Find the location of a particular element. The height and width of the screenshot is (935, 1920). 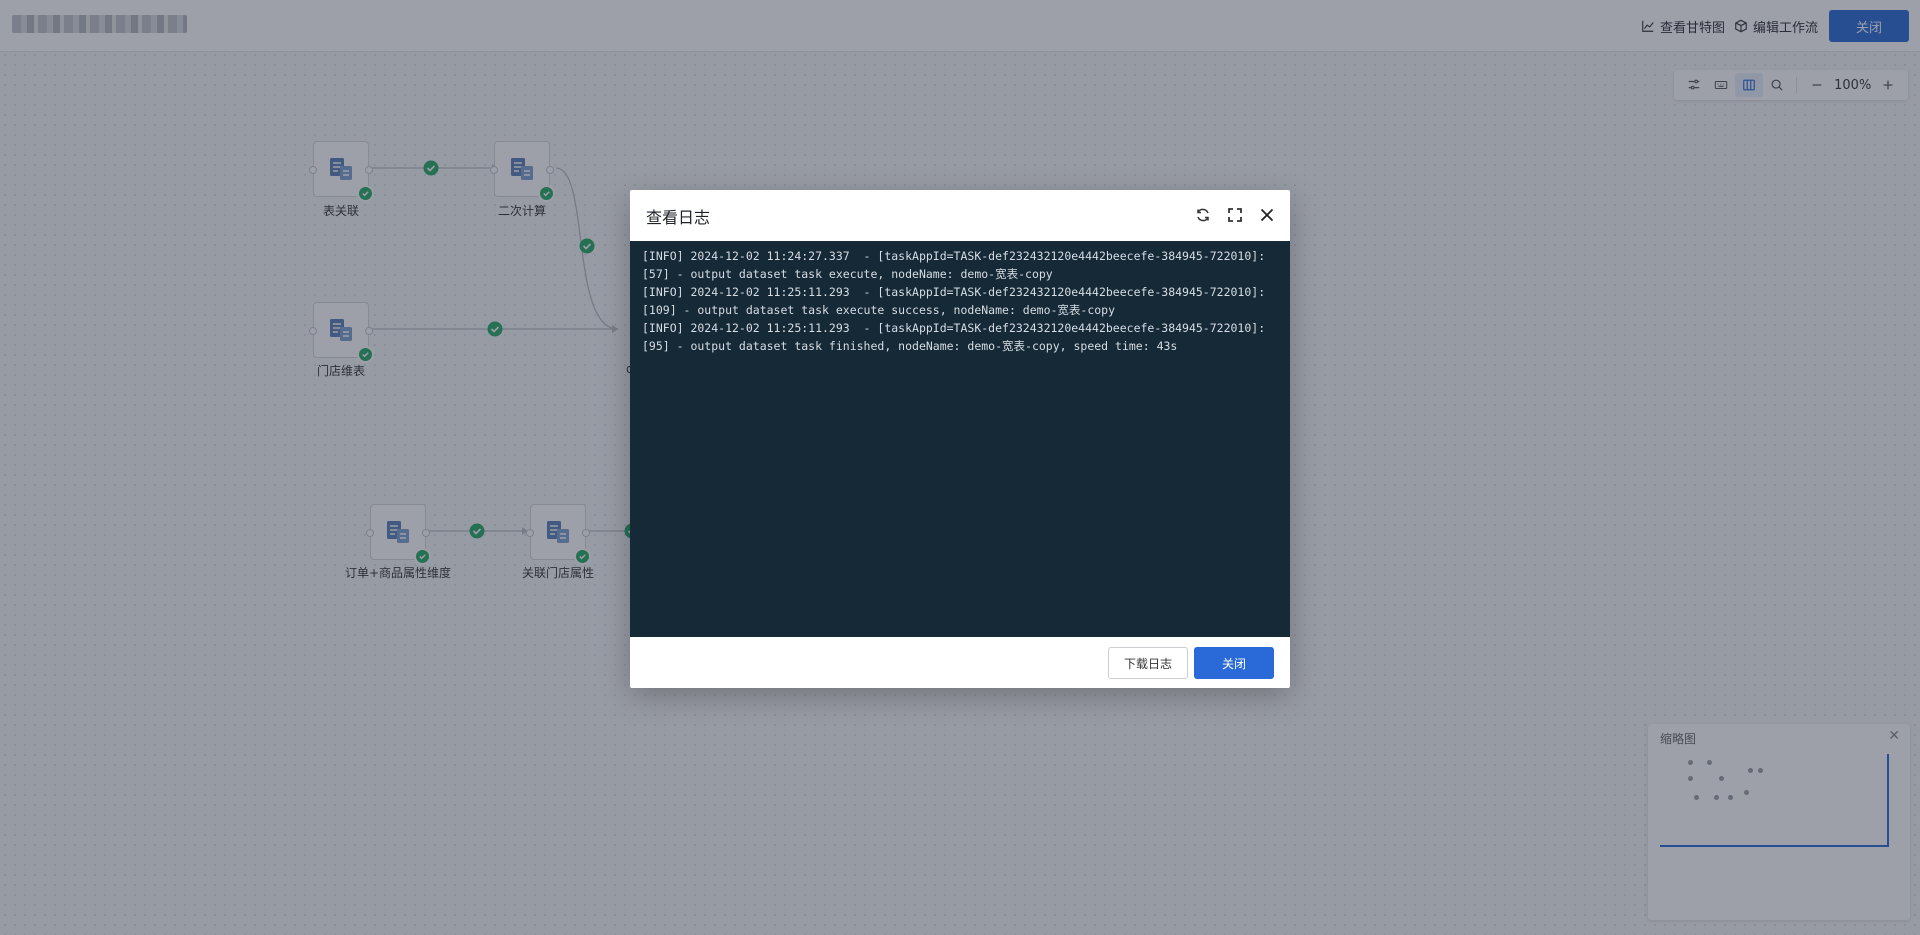

modal-close-button is located at coordinates (1267, 215).